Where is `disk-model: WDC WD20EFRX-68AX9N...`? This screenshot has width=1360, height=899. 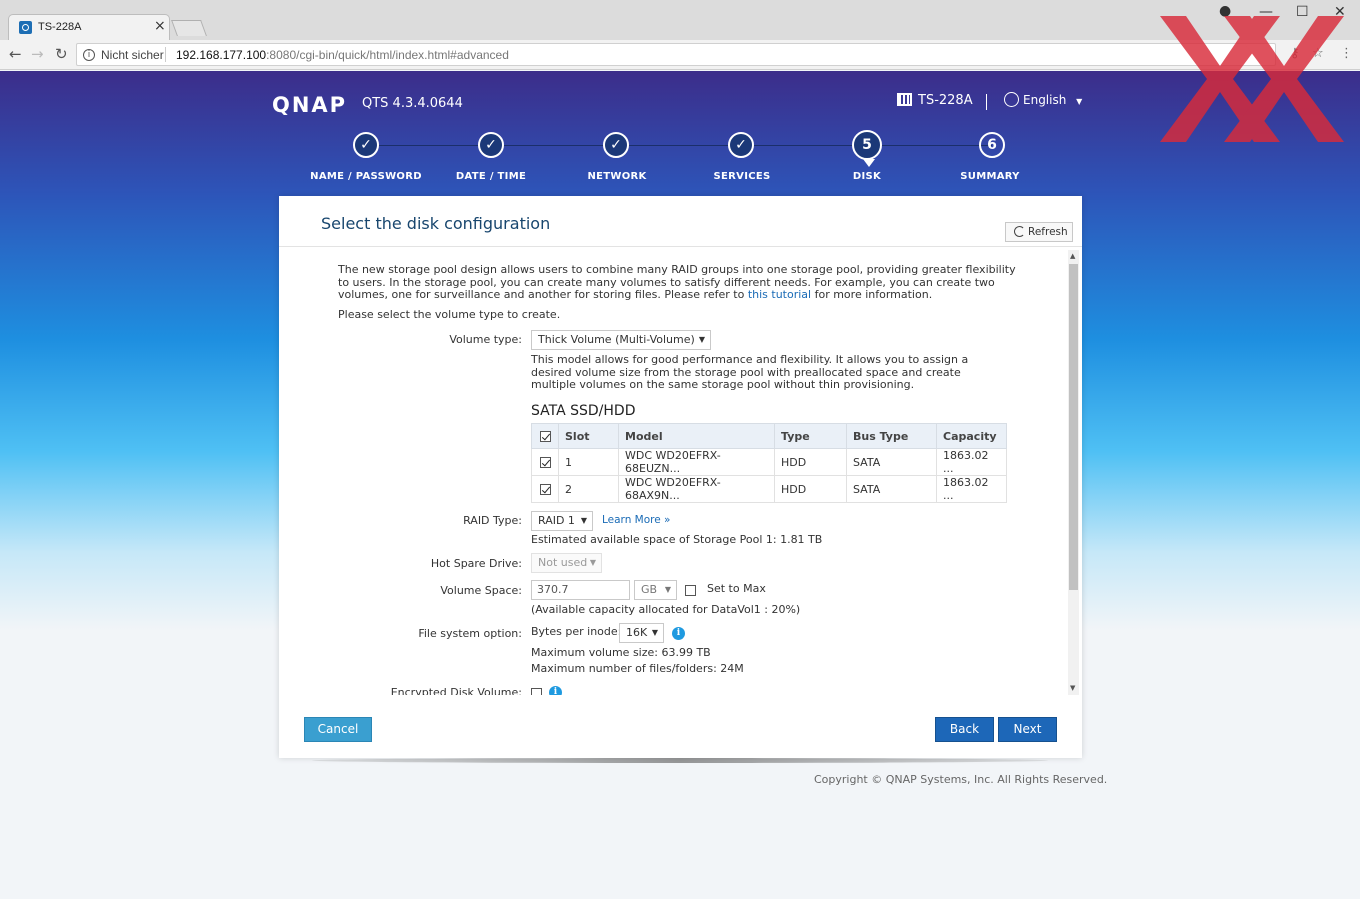 disk-model: WDC WD20EFRX-68AX9N... is located at coordinates (696, 489).